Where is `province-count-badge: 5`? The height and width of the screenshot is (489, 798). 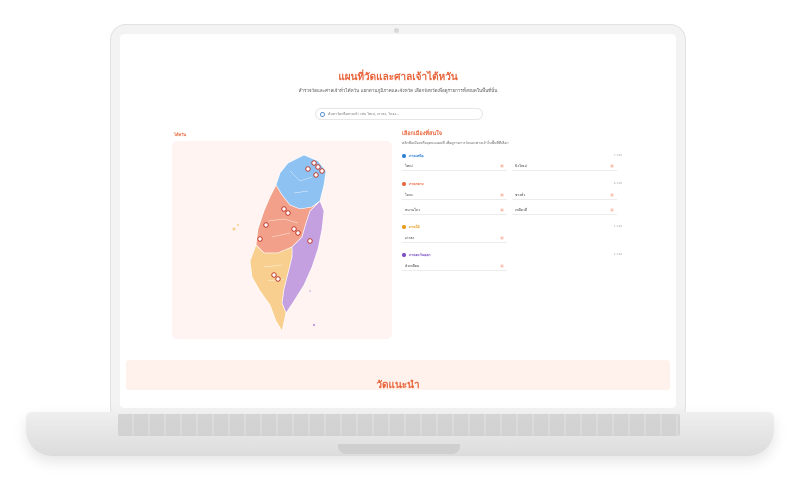
province-count-badge: 5 is located at coordinates (502, 166).